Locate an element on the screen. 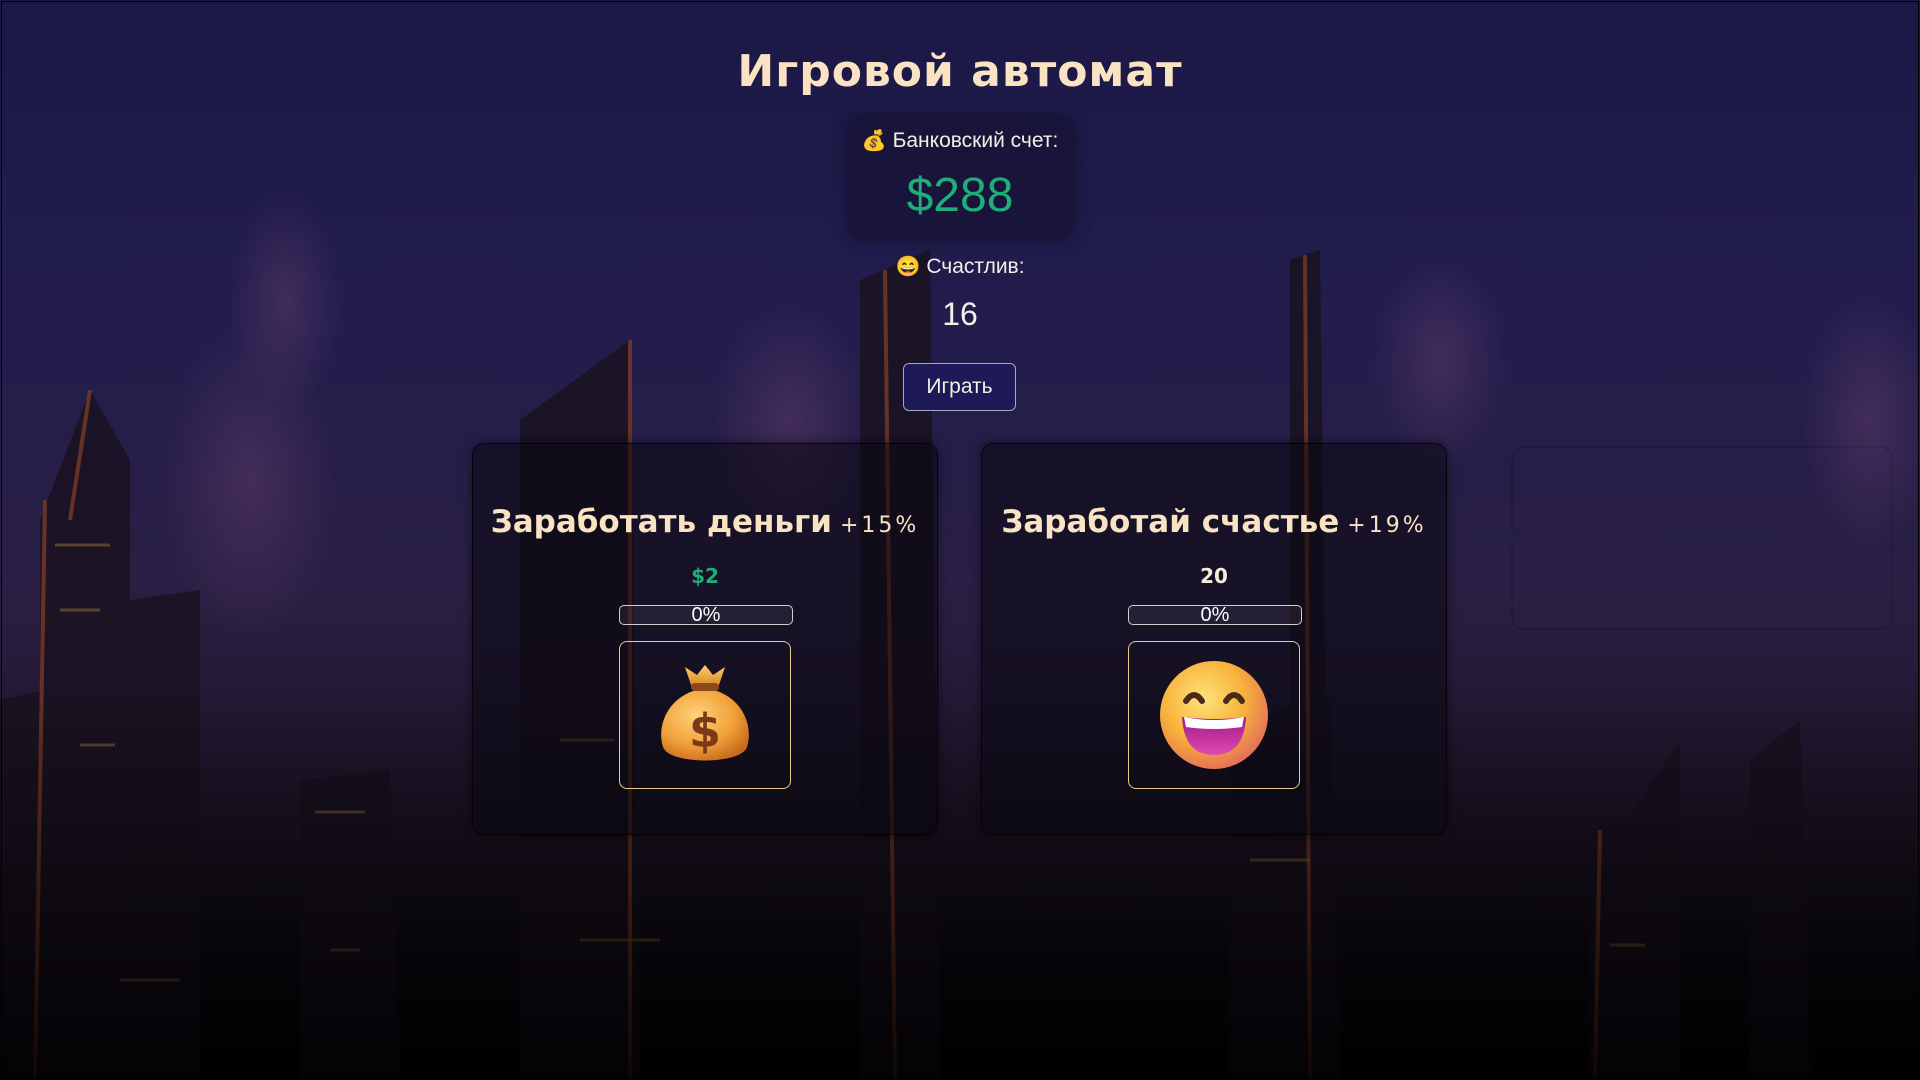  happiness-value: 16 is located at coordinates (960, 314).